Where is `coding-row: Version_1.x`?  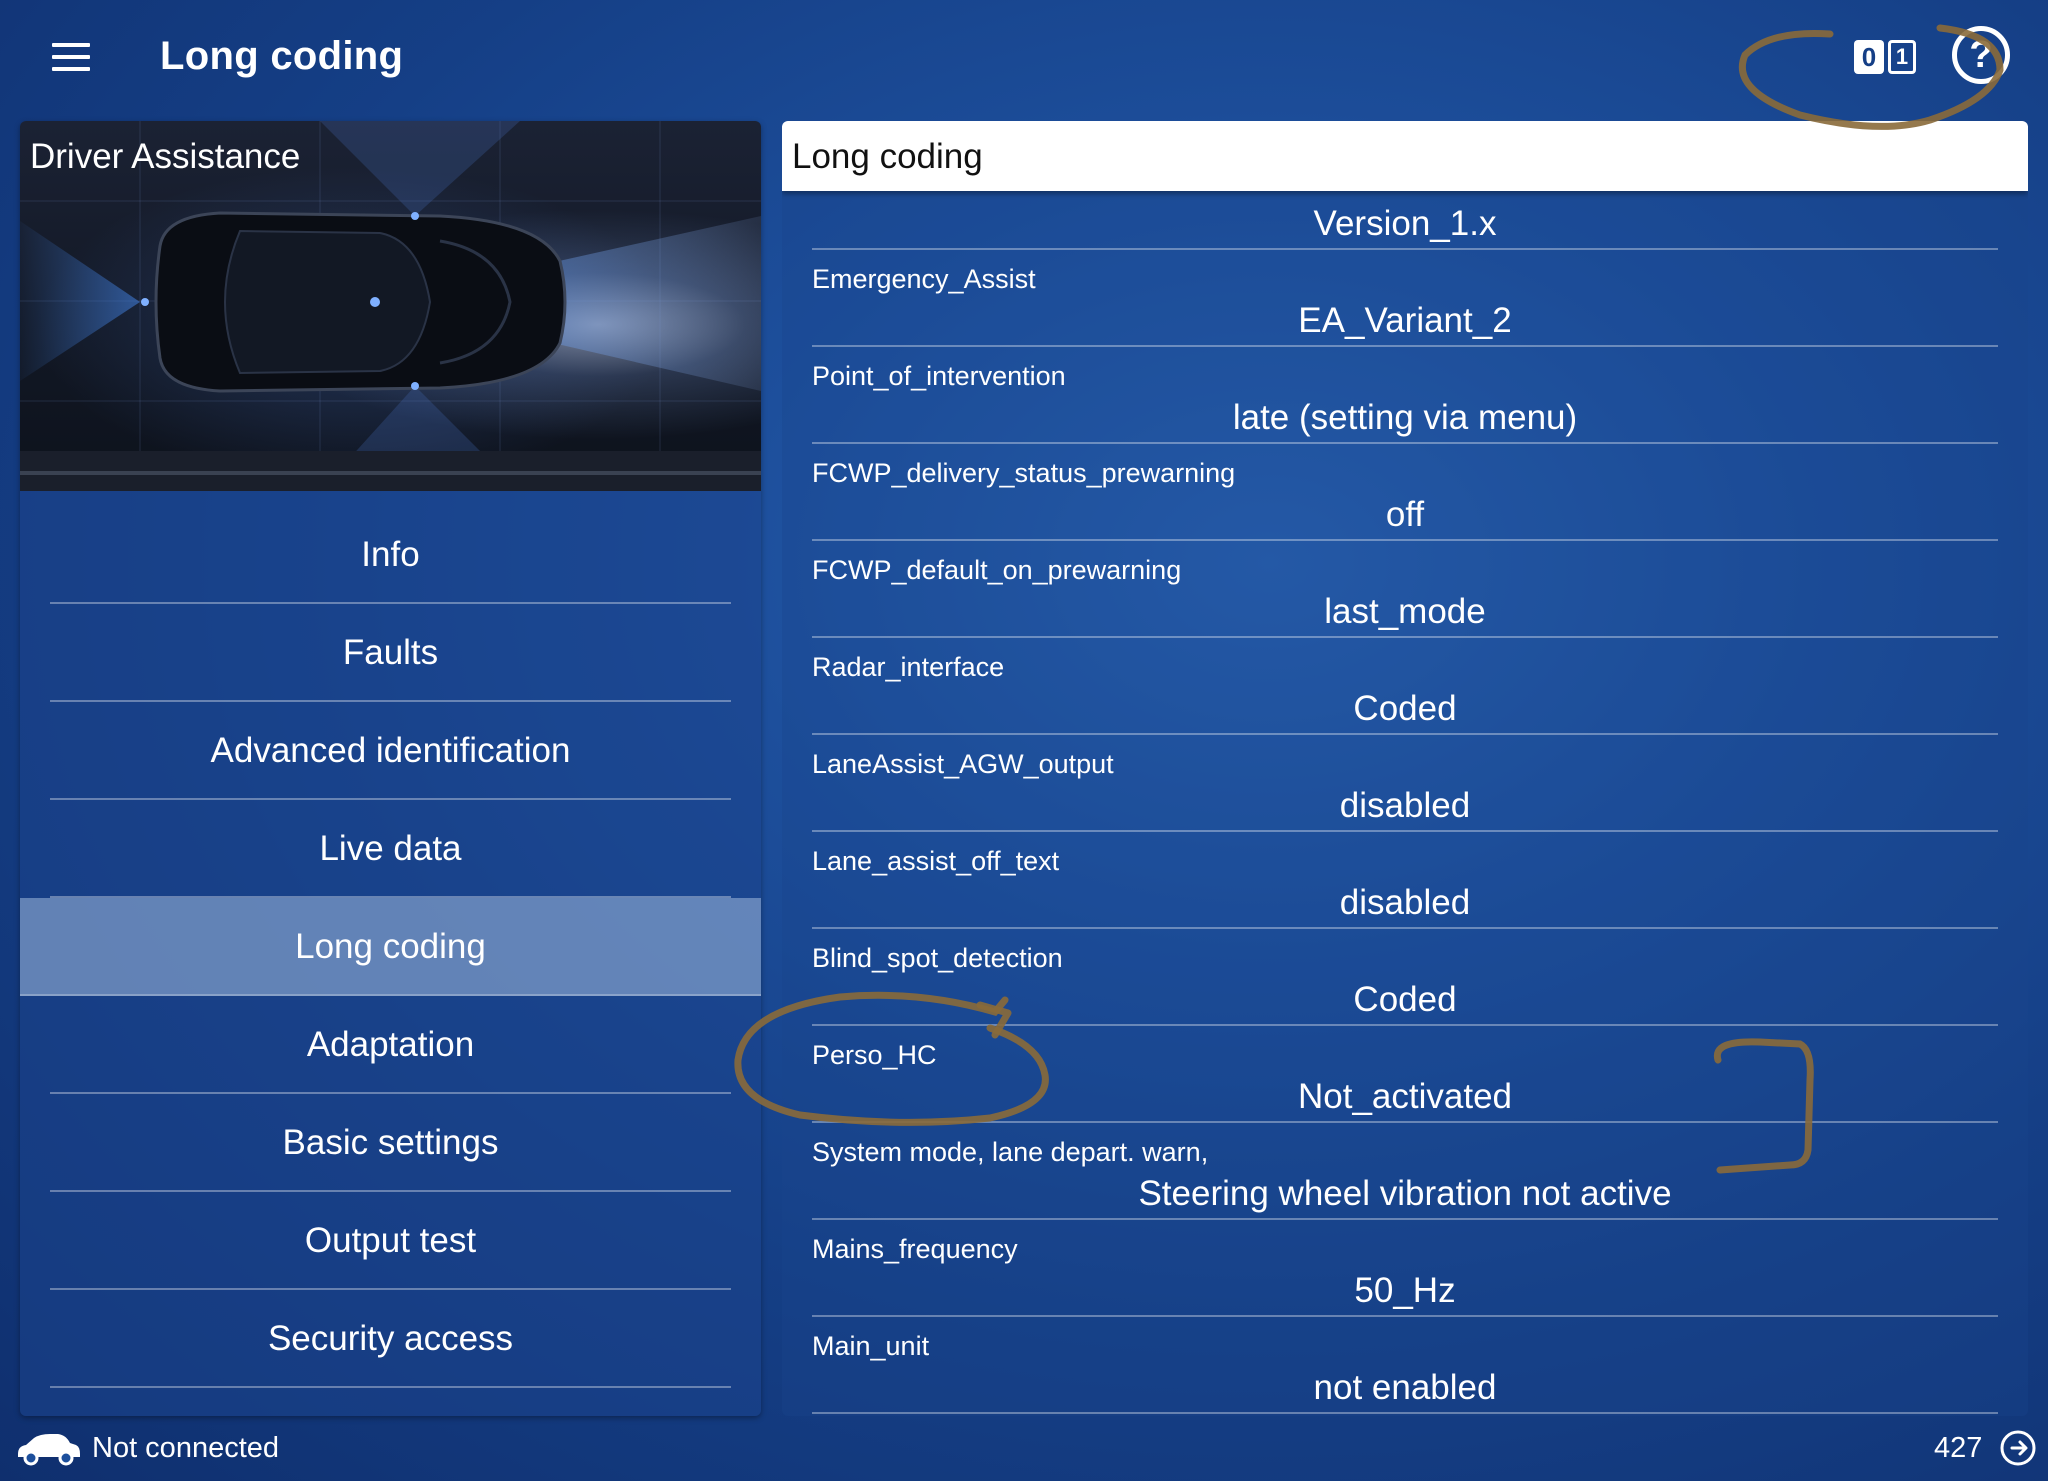
coding-row: Version_1.x is located at coordinates (1405, 220).